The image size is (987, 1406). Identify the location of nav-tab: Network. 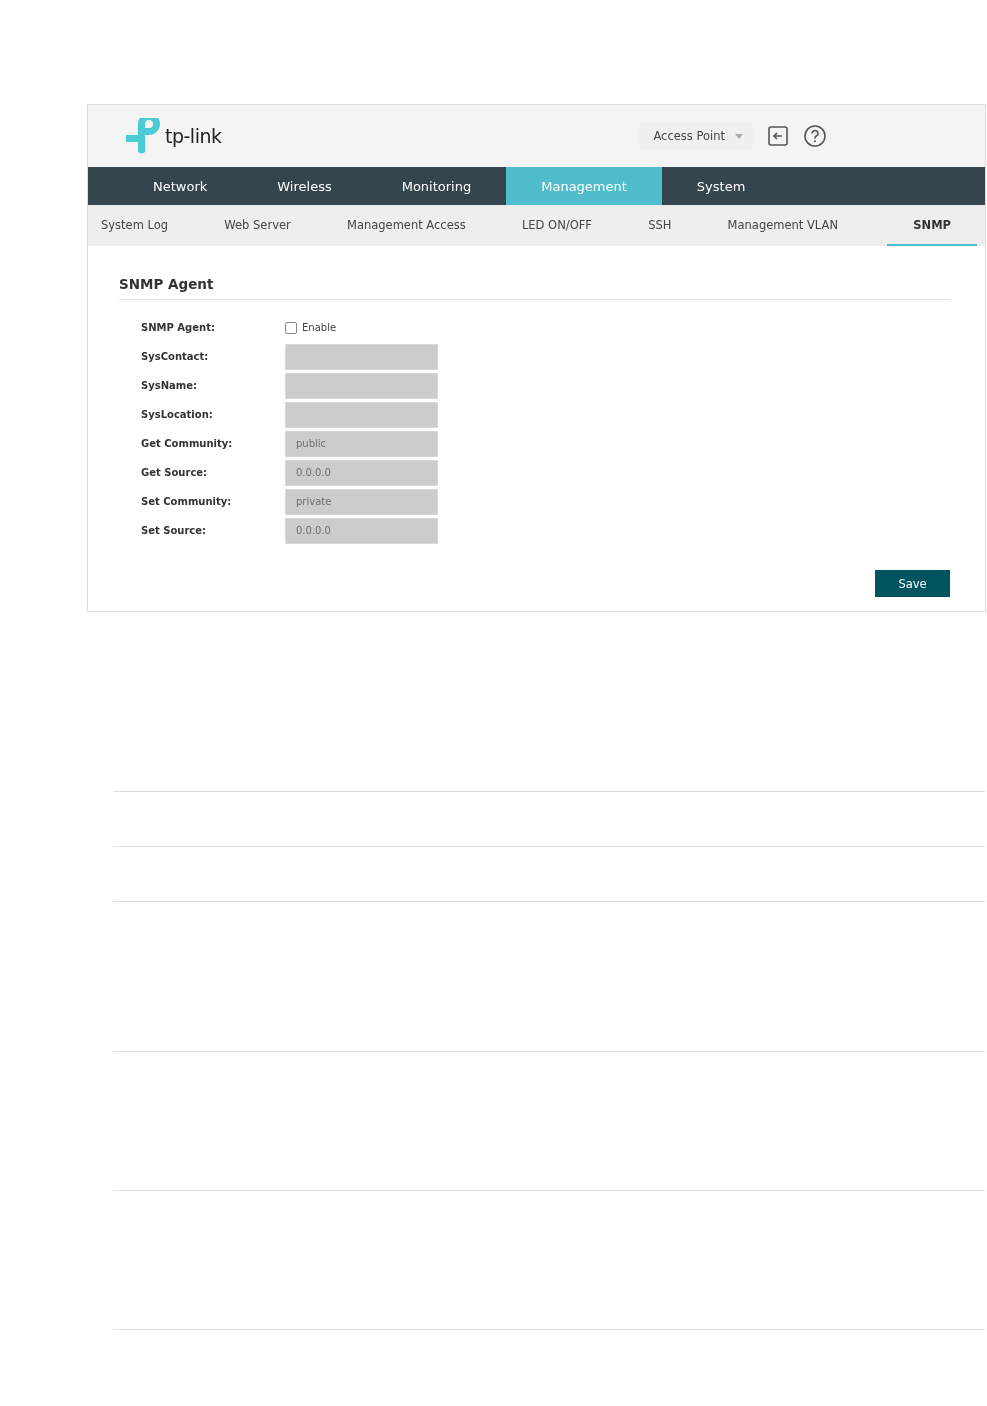
(180, 186).